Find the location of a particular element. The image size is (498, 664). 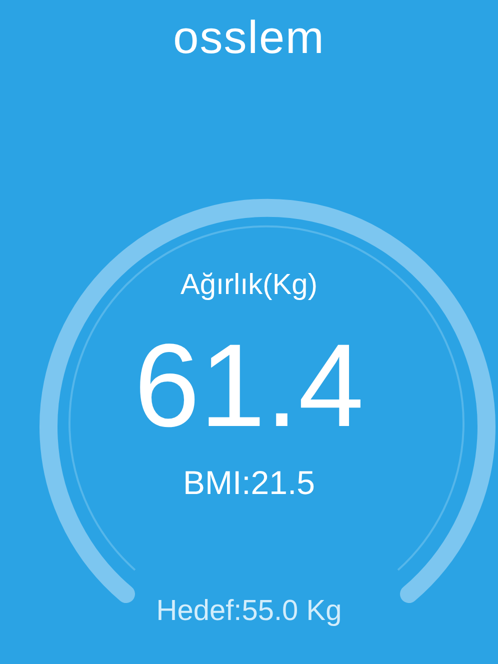

target-weight: Hedef:55.0 Kg is located at coordinates (249, 611).